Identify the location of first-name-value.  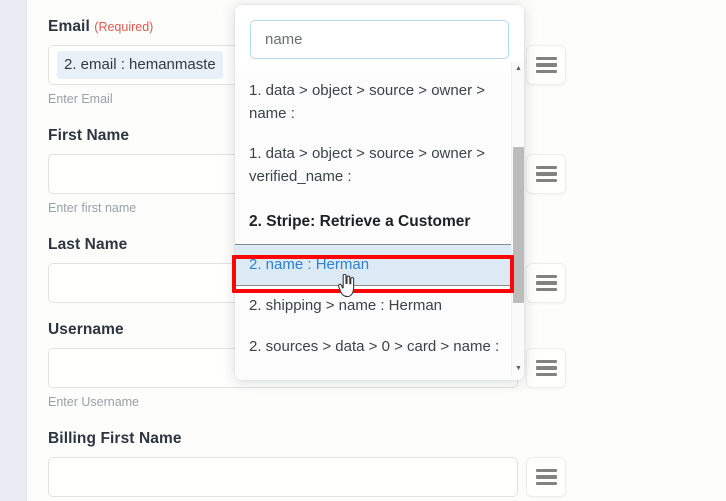
(64, 174).